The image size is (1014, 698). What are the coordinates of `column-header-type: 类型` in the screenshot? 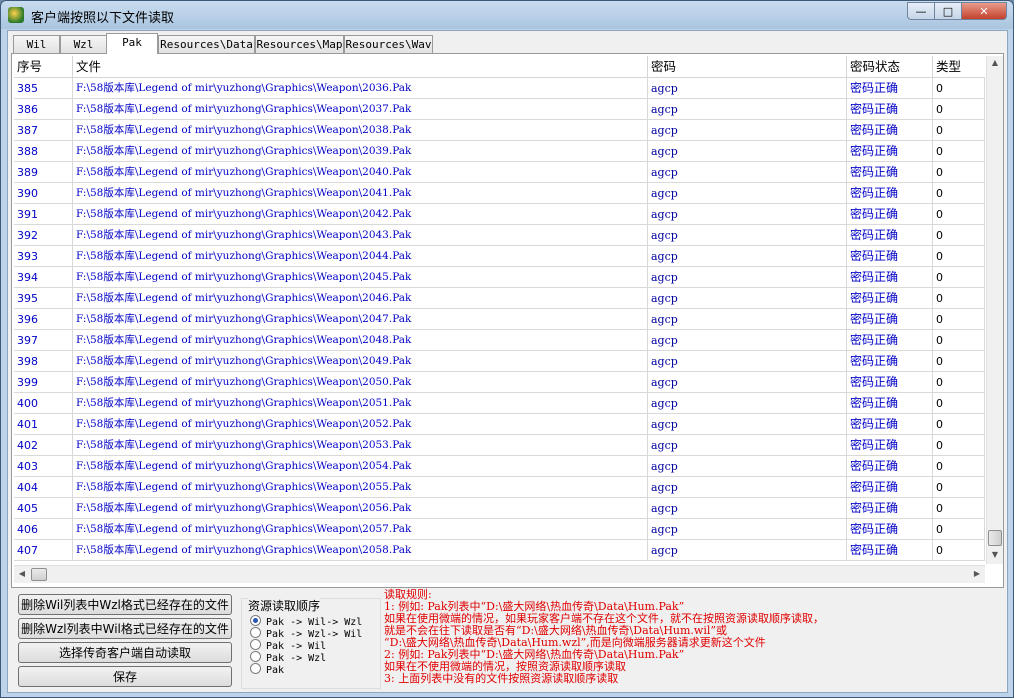 It's located at (959, 67).